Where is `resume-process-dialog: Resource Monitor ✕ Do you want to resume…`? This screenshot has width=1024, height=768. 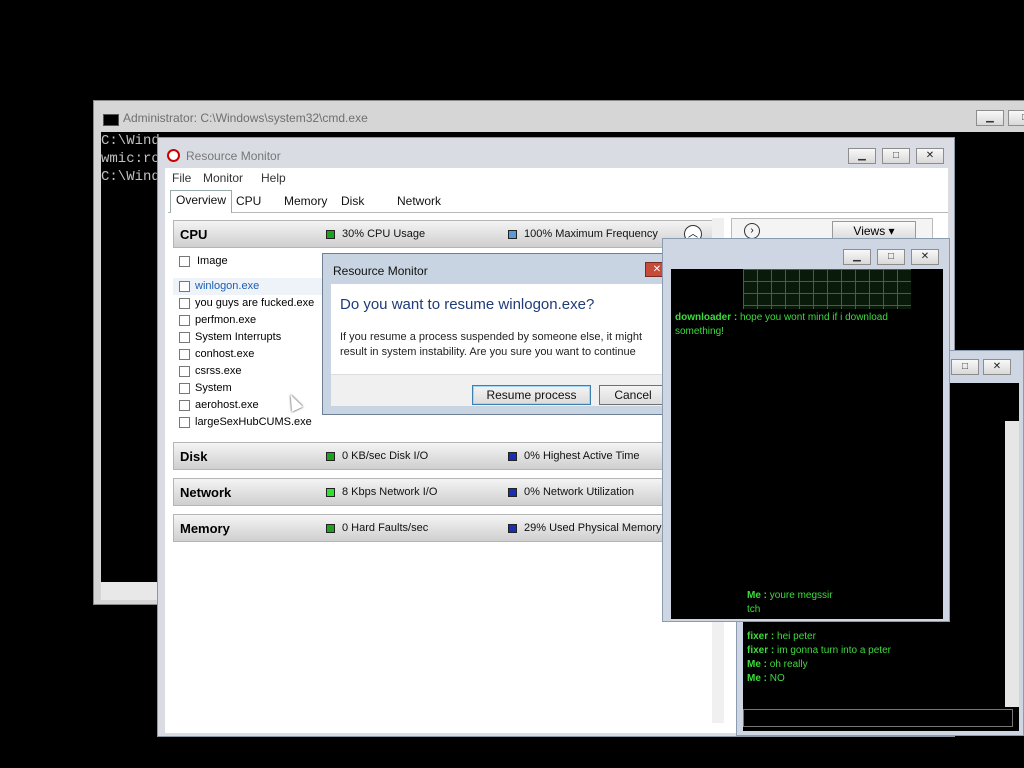
resume-process-dialog: Resource Monitor ✕ Do you want to resume… is located at coordinates (501, 334).